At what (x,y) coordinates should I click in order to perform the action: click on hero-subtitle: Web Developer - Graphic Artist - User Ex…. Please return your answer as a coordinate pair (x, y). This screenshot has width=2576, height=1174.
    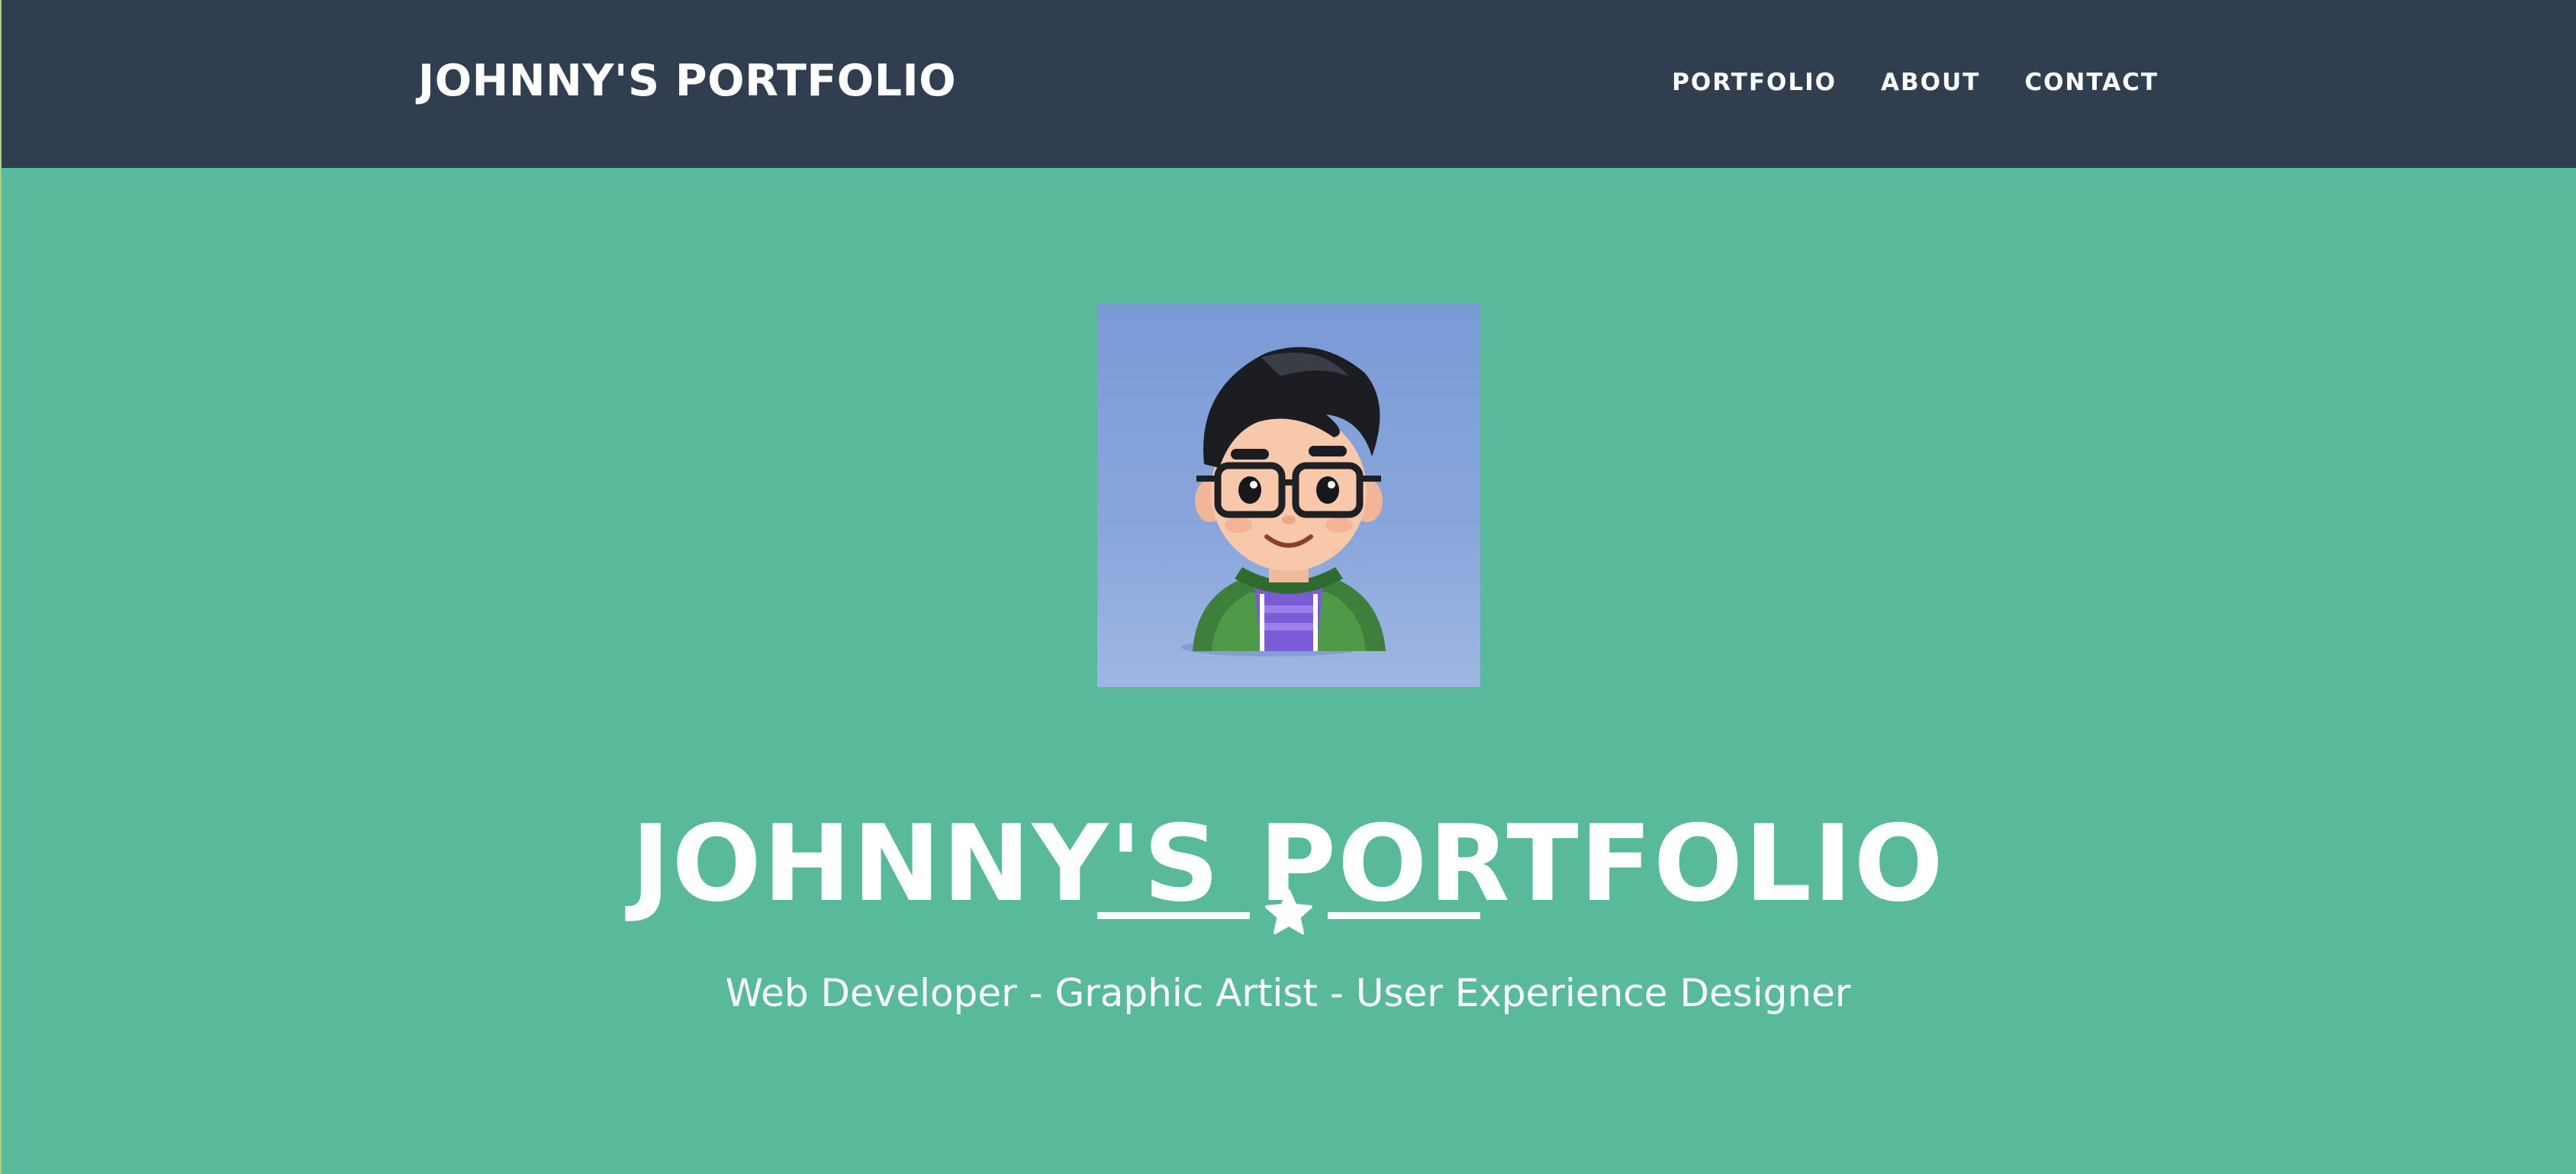
    Looking at the image, I should click on (1288, 993).